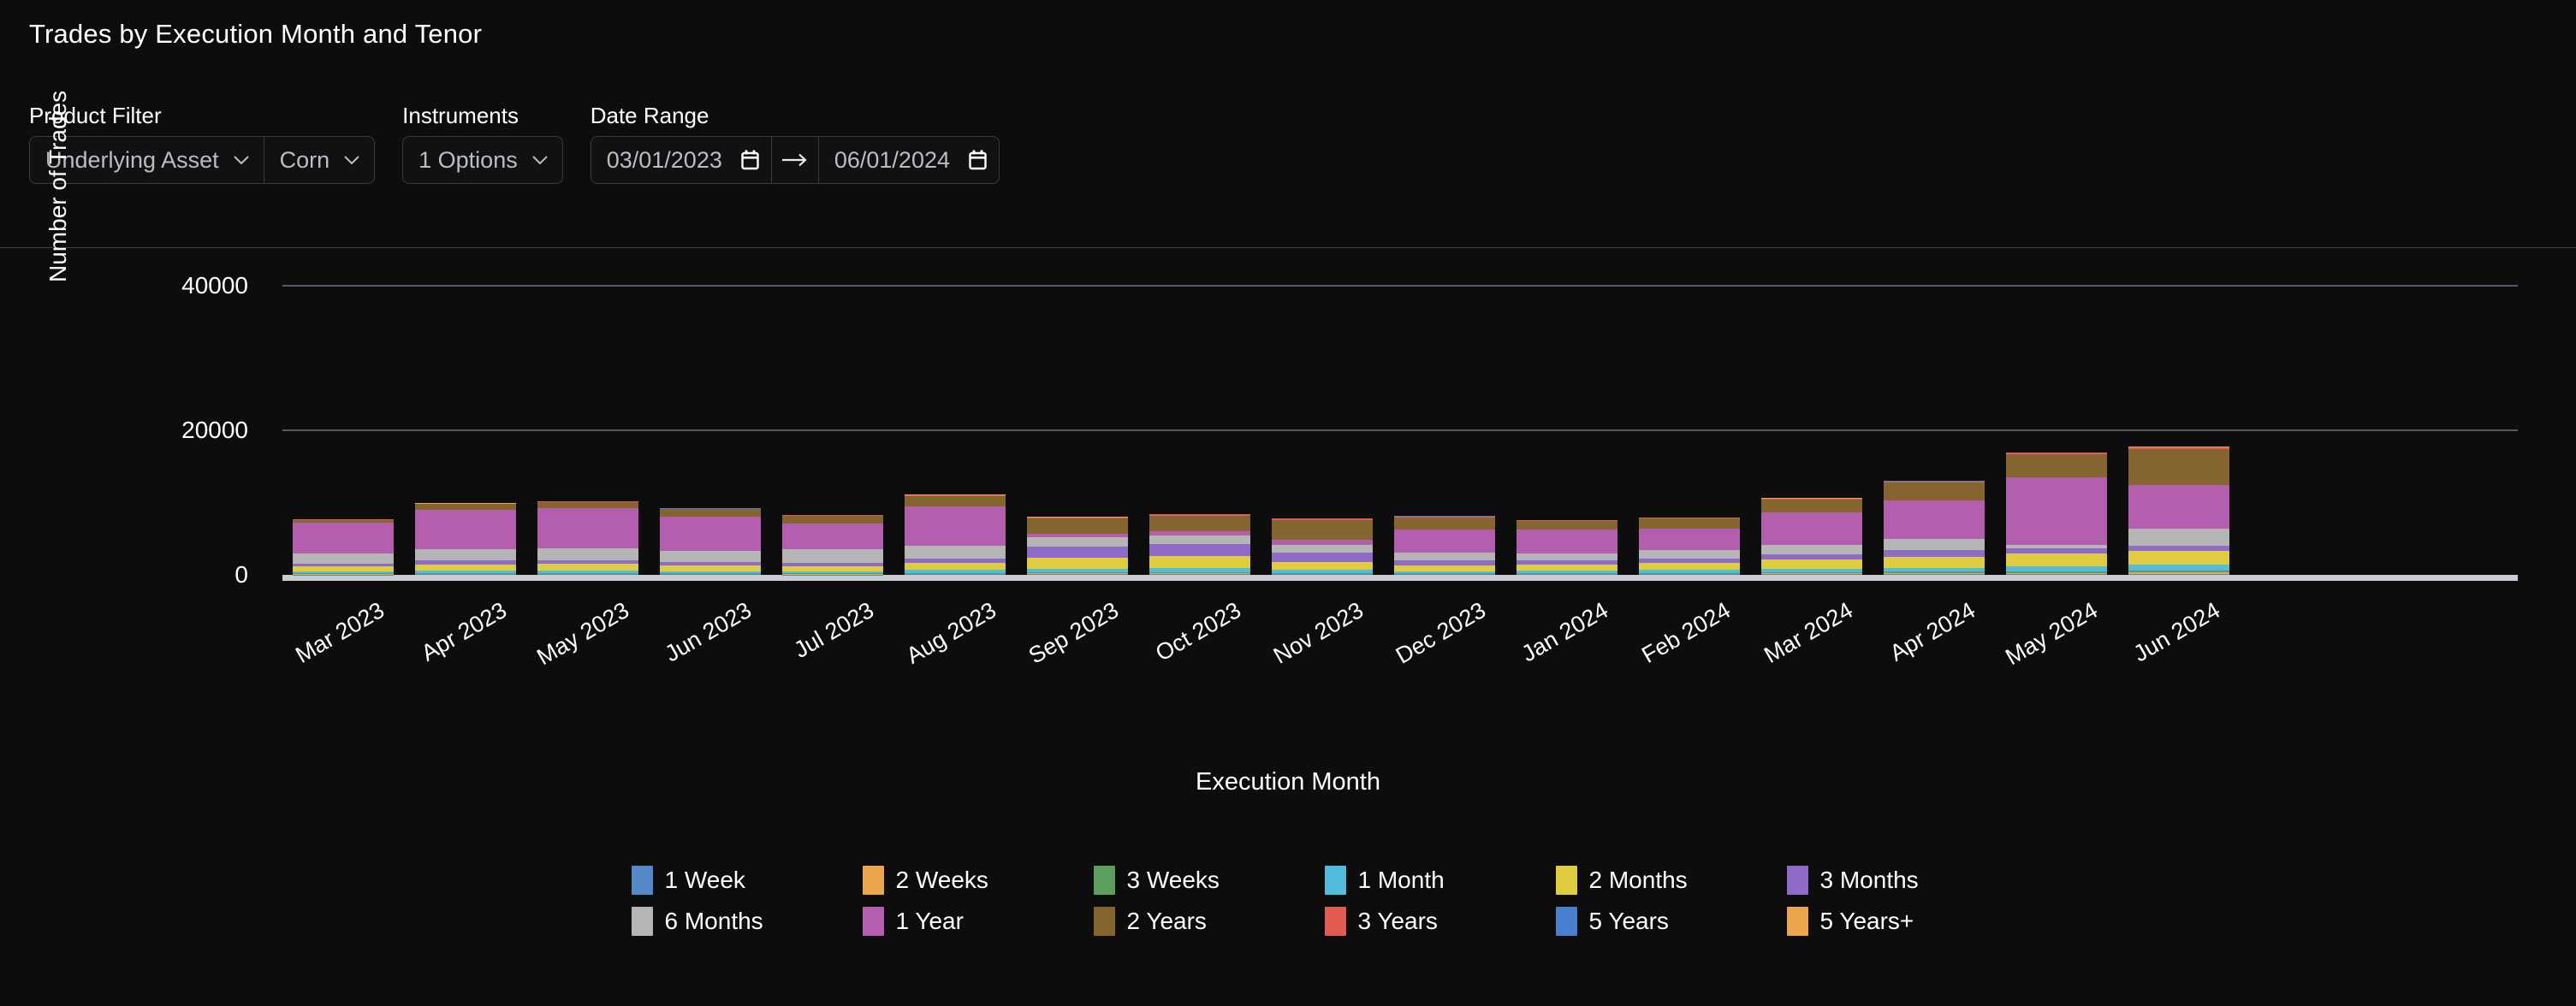  Describe the element at coordinates (1634, 881) in the screenshot. I see `legend-item: 2 Months` at that location.